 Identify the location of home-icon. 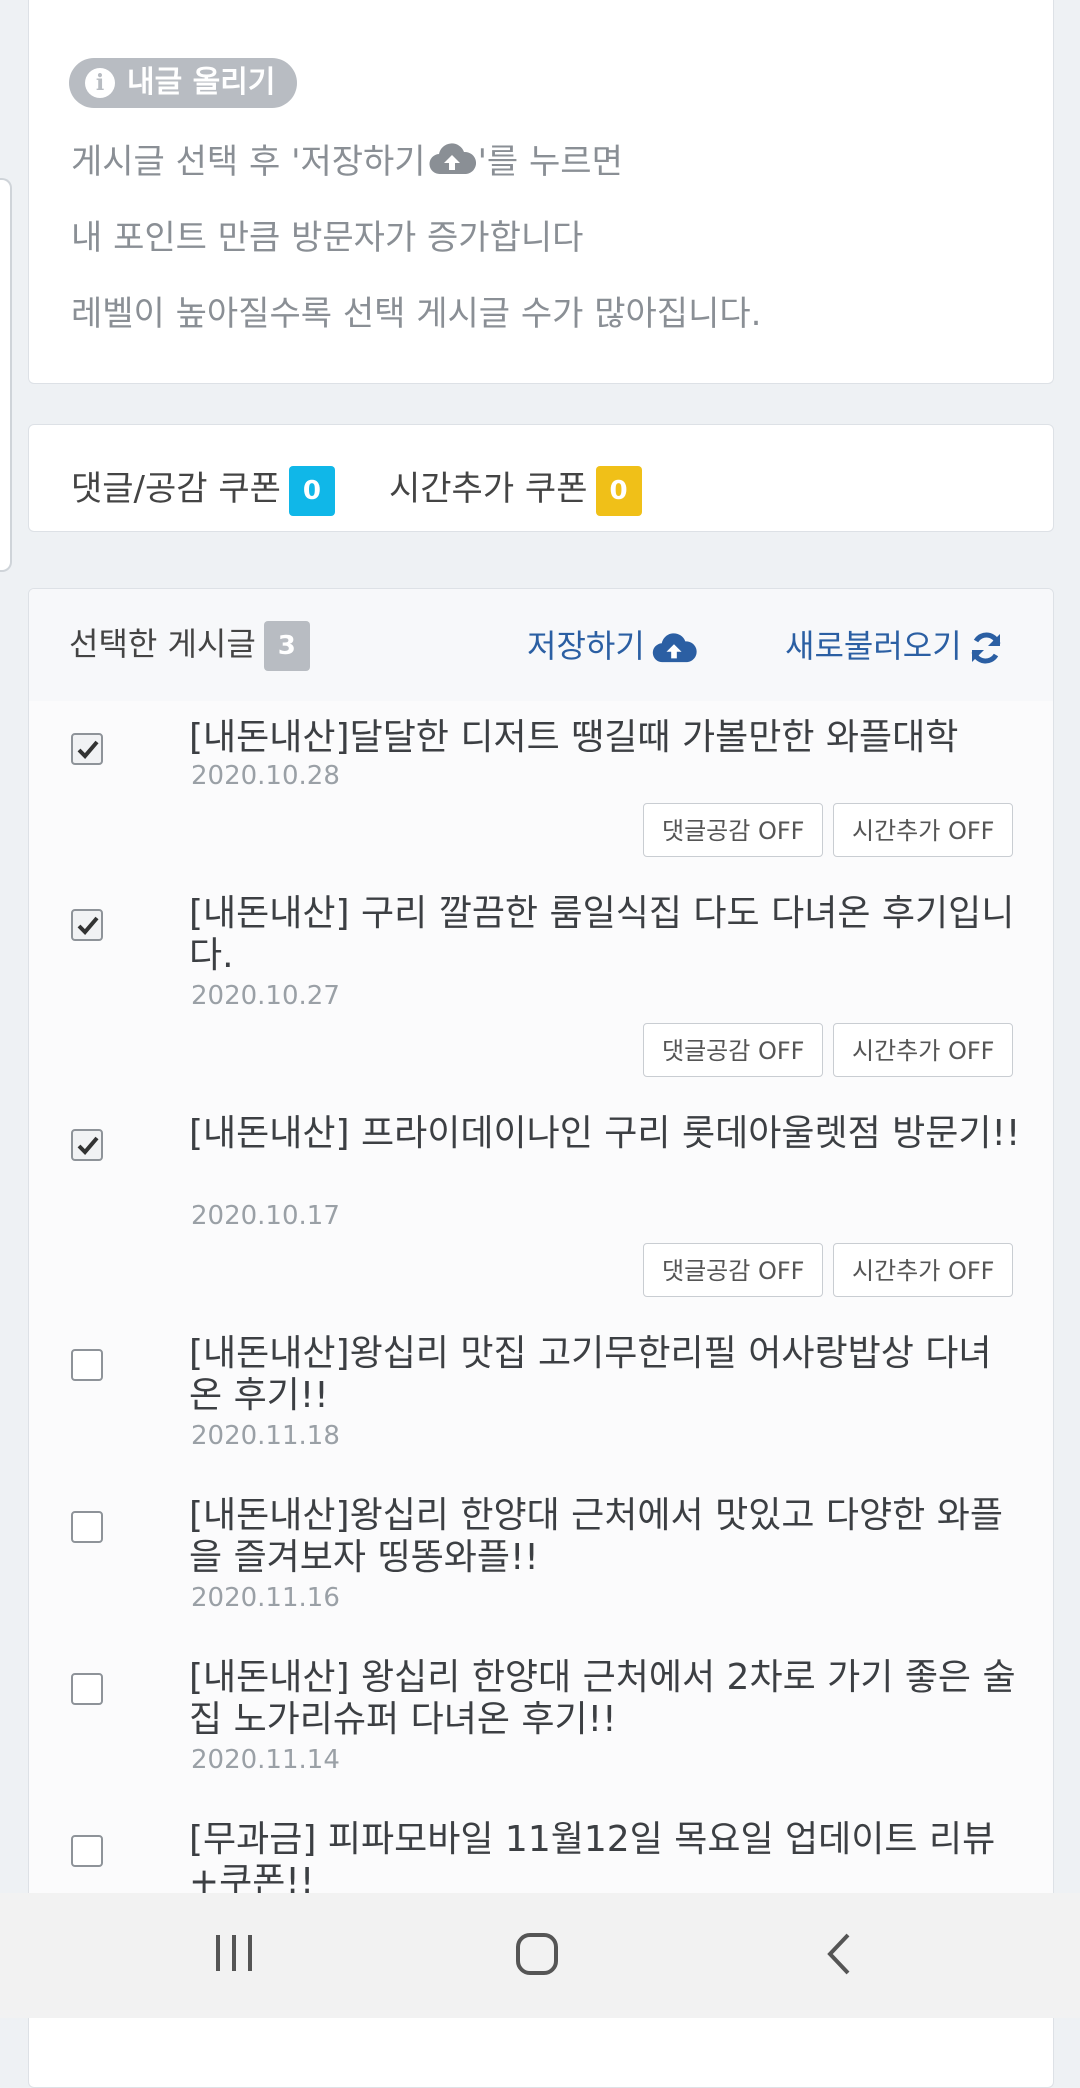
(538, 1956).